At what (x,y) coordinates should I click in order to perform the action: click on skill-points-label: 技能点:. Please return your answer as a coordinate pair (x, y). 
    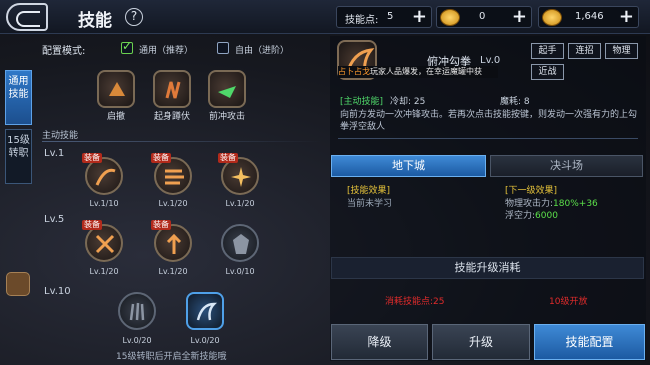
    Looking at the image, I should click on (362, 20).